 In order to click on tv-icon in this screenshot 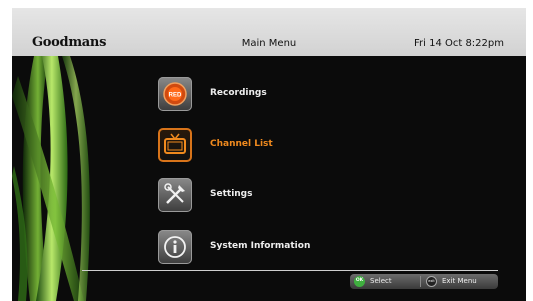, I will do `click(175, 143)`.